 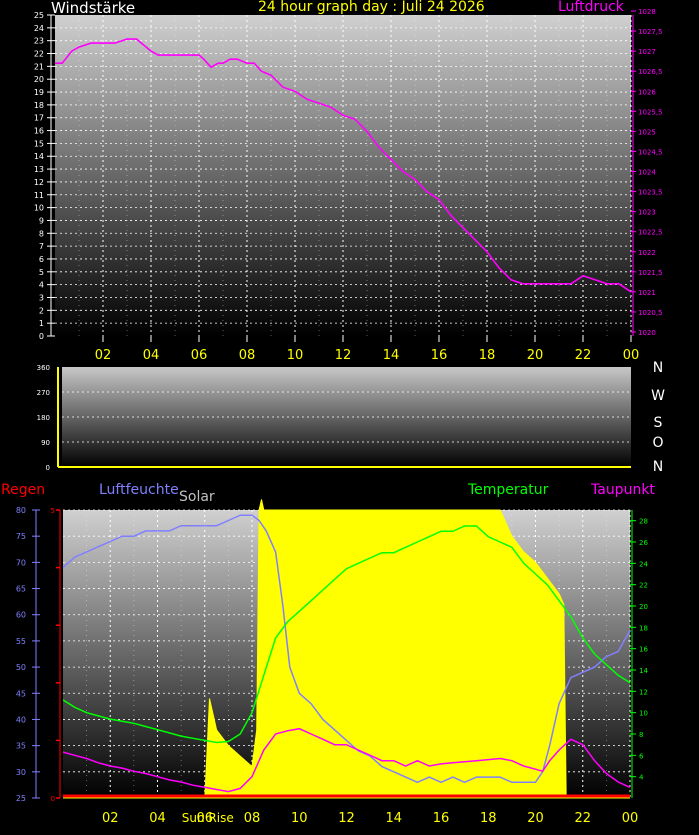 What do you see at coordinates (39, 131) in the screenshot?
I see `wind-tick-label: 16` at bounding box center [39, 131].